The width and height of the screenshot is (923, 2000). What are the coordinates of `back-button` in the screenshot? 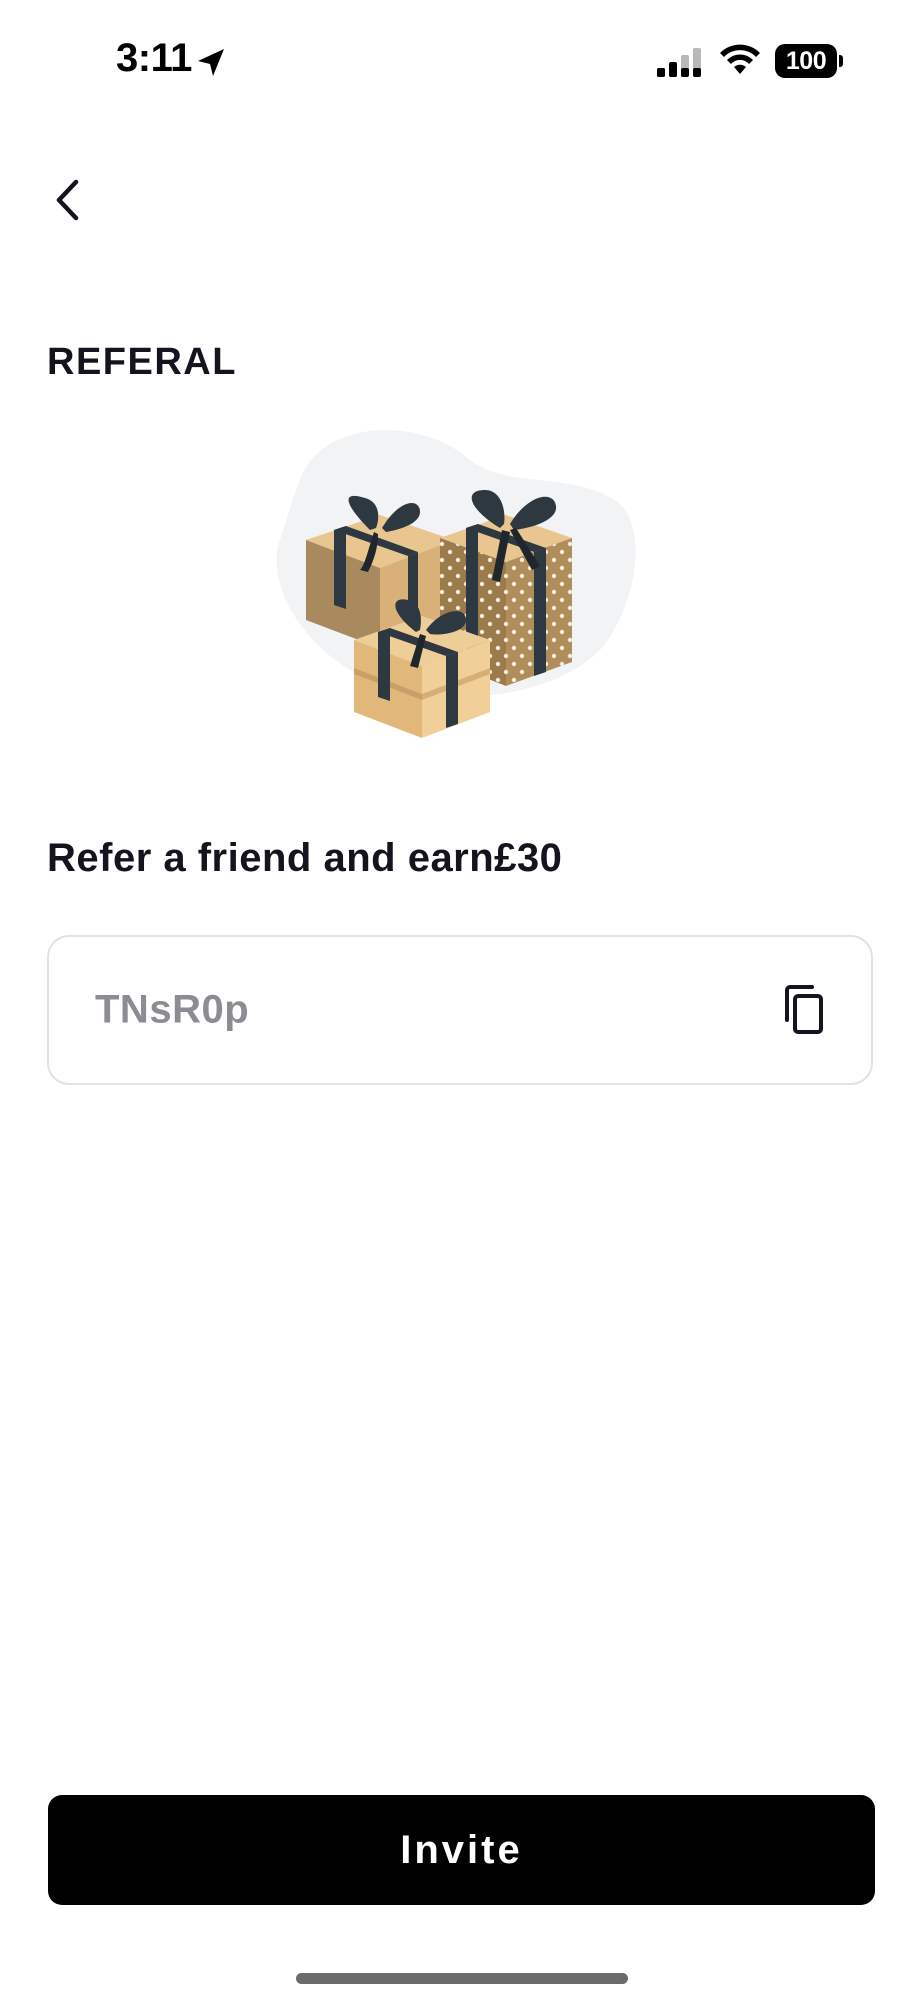 It's located at (68, 200).